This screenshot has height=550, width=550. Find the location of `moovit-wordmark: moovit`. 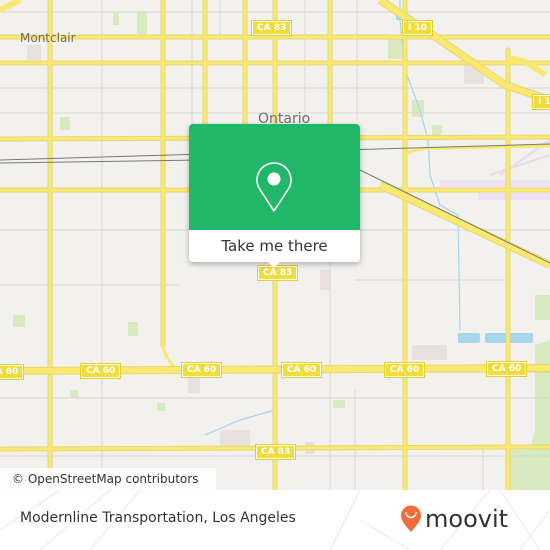

moovit-wordmark: moovit is located at coordinates (467, 519).